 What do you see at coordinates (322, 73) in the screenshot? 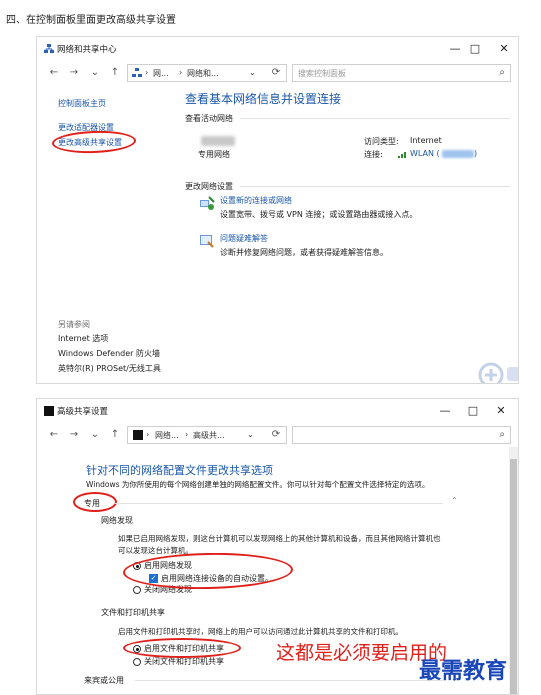
I see `search-placeholder: 搜索控制面板` at bounding box center [322, 73].